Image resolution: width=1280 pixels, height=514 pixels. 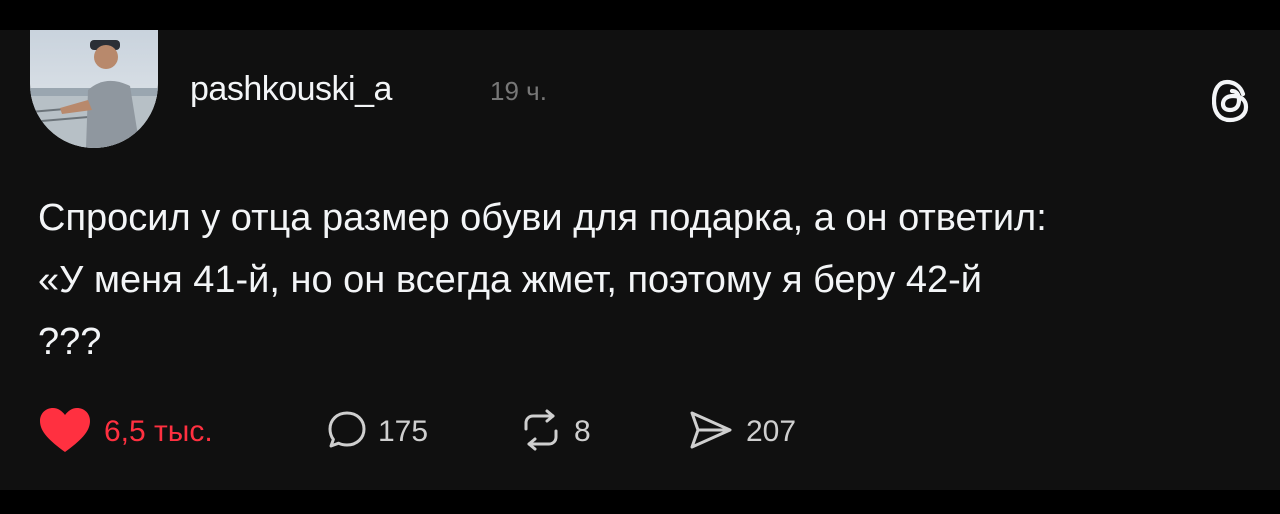 What do you see at coordinates (640, 432) in the screenshot?
I see `action-bar: 6,5 тыс. 175 8 207` at bounding box center [640, 432].